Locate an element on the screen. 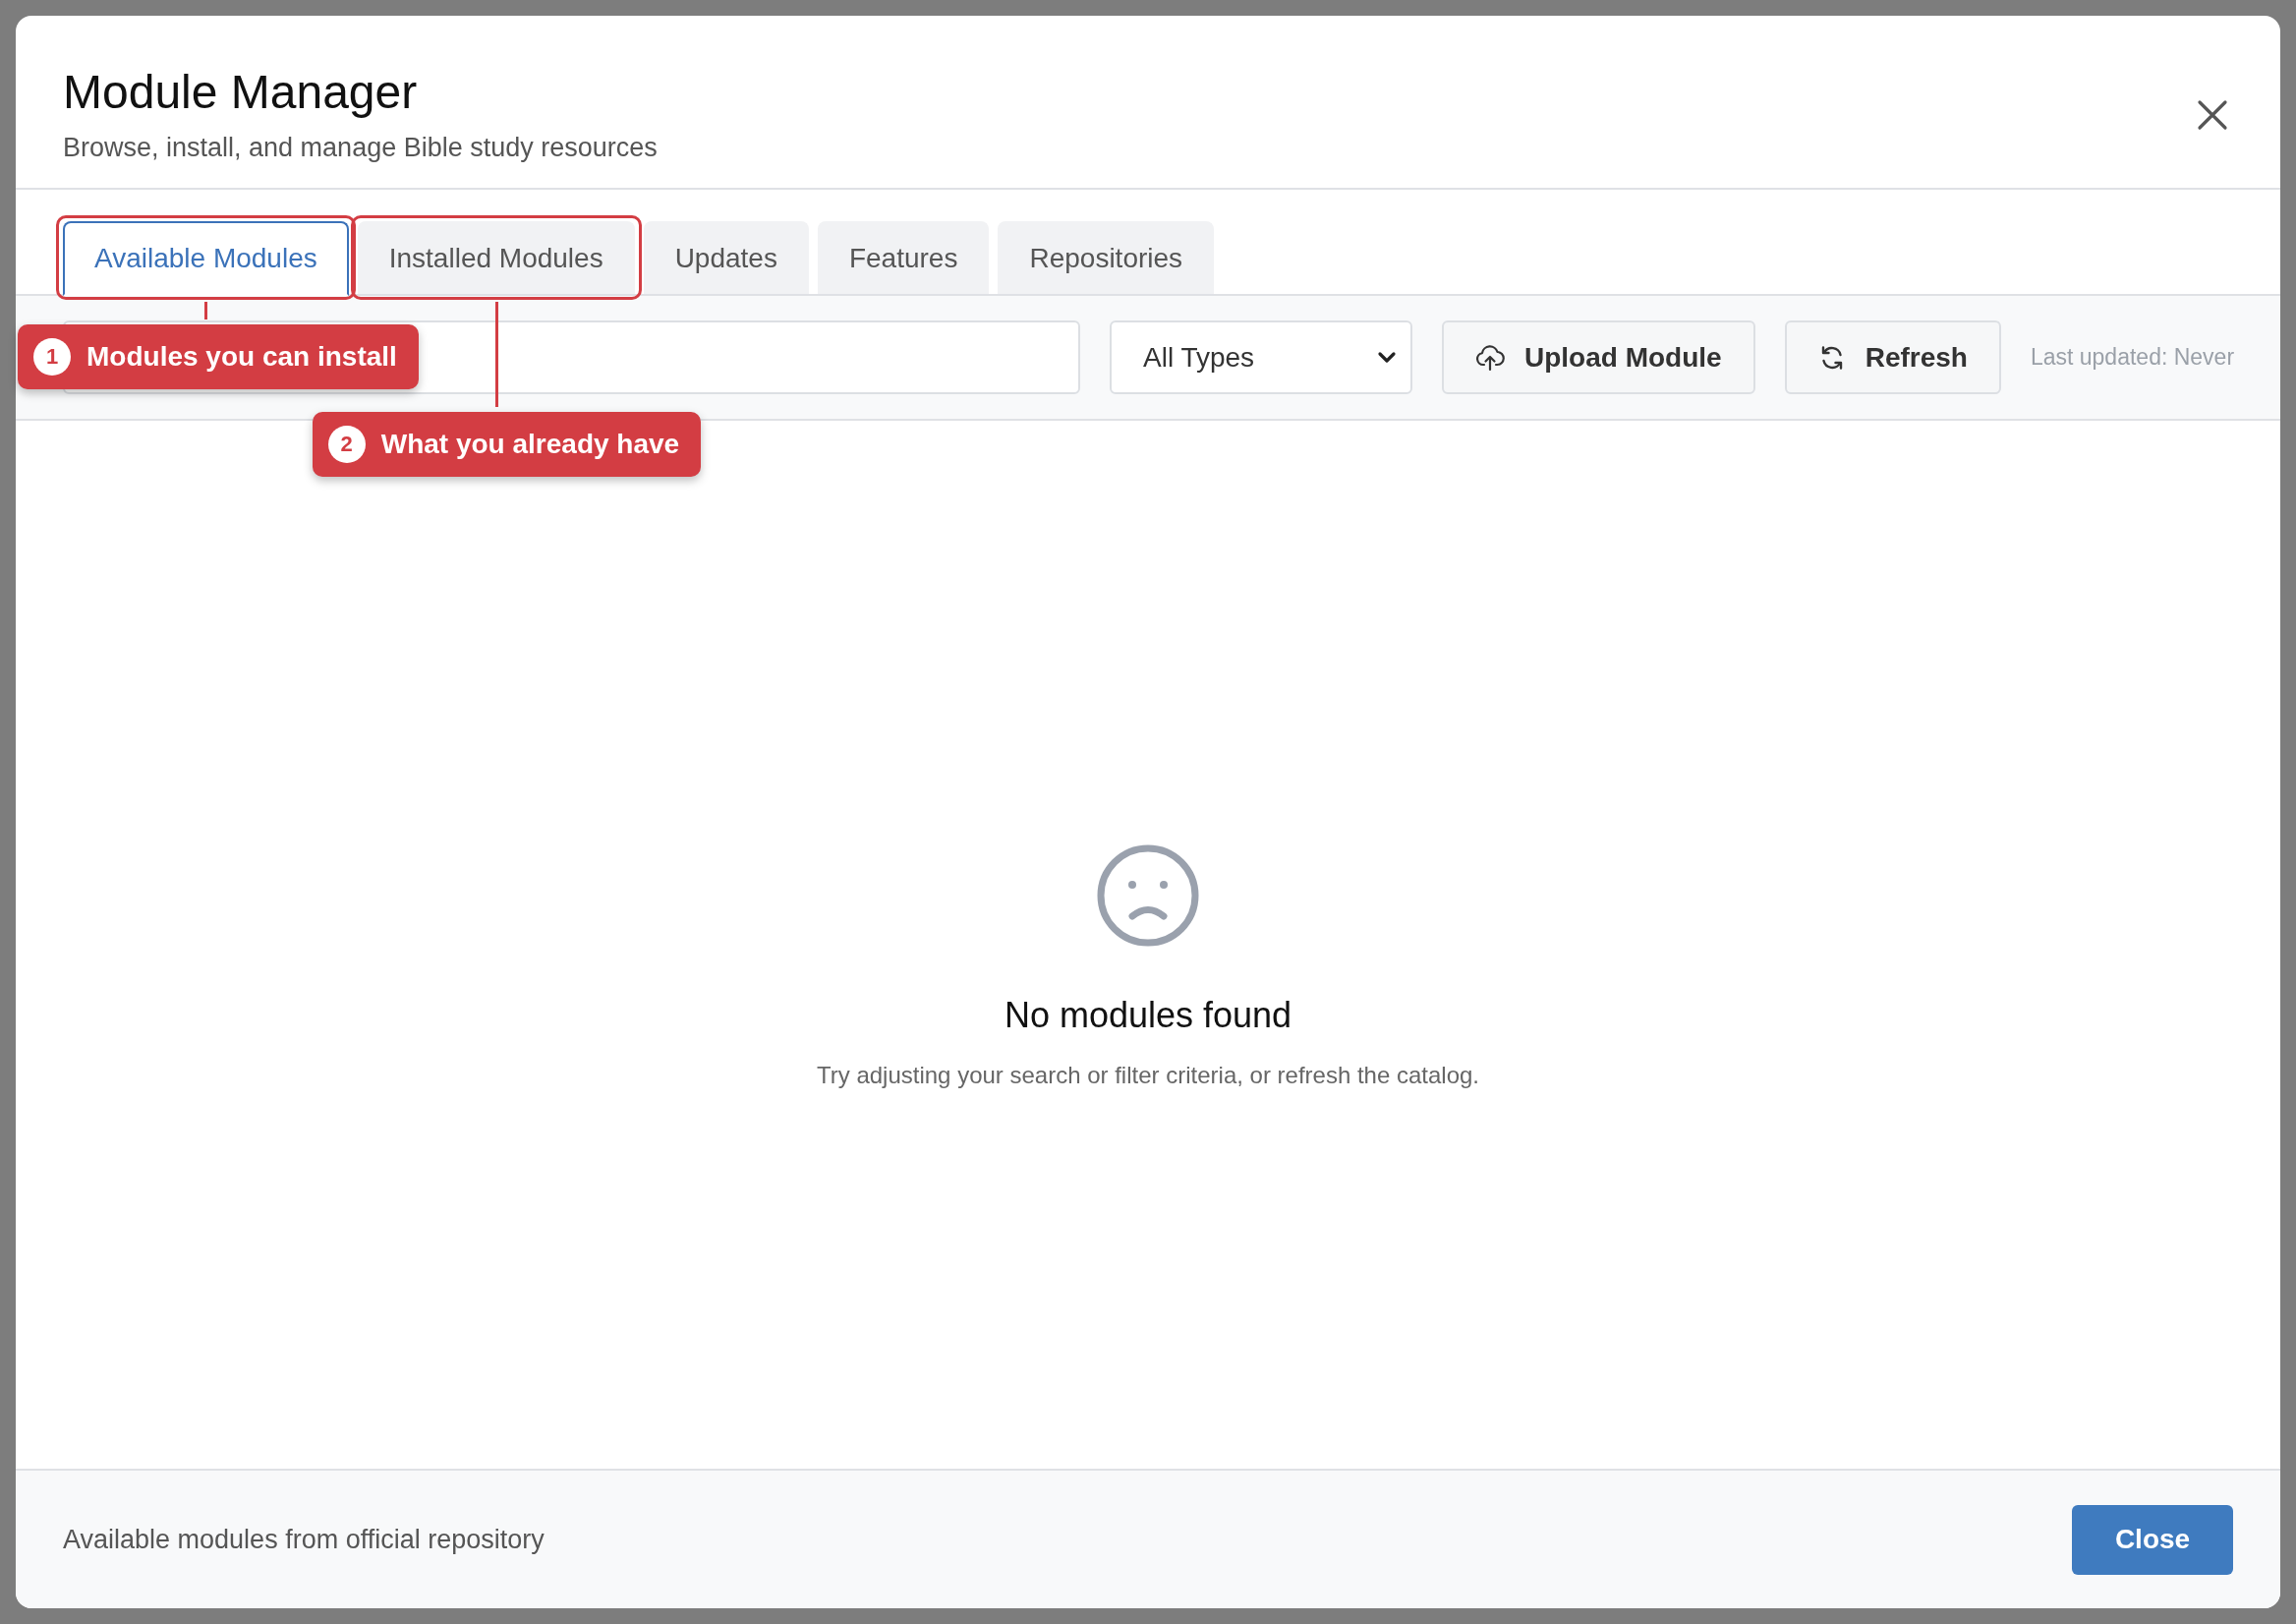  upload-module-button: Upload Module is located at coordinates (1599, 357).